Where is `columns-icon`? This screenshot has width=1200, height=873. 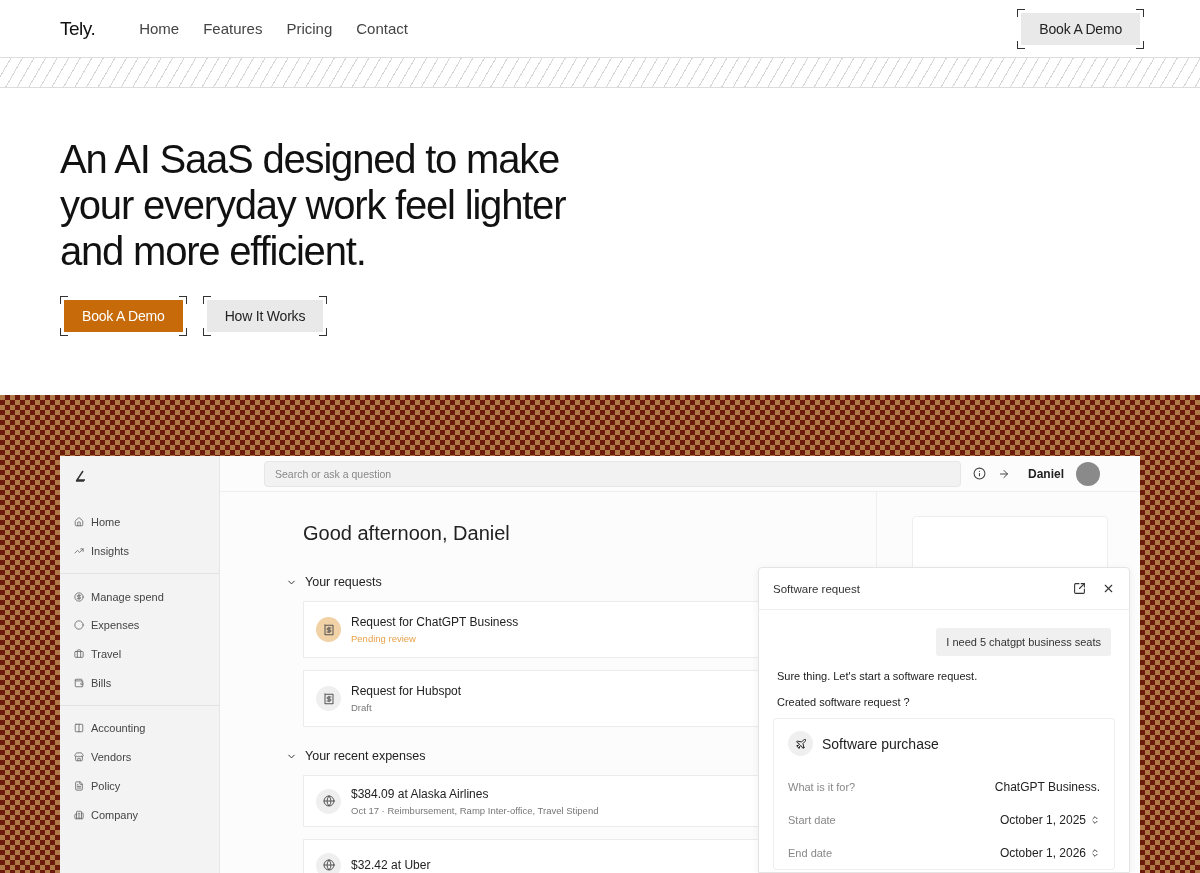 columns-icon is located at coordinates (79, 728).